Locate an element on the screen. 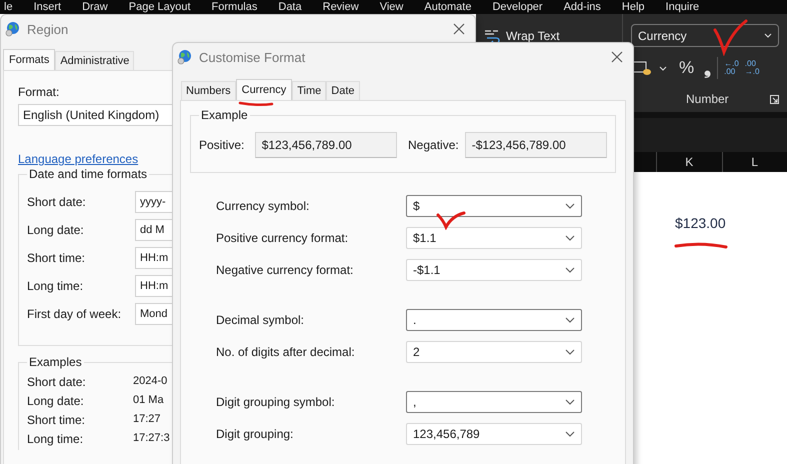 This screenshot has width=787, height=464. setting-label: Negative currency format: is located at coordinates (285, 270).